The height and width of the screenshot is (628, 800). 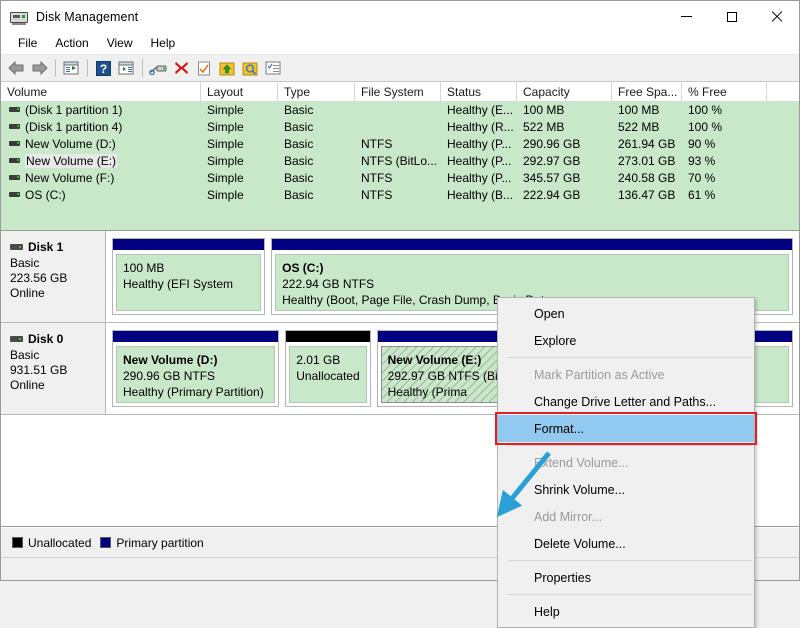 I want to click on cell-file-system, so click(x=398, y=109).